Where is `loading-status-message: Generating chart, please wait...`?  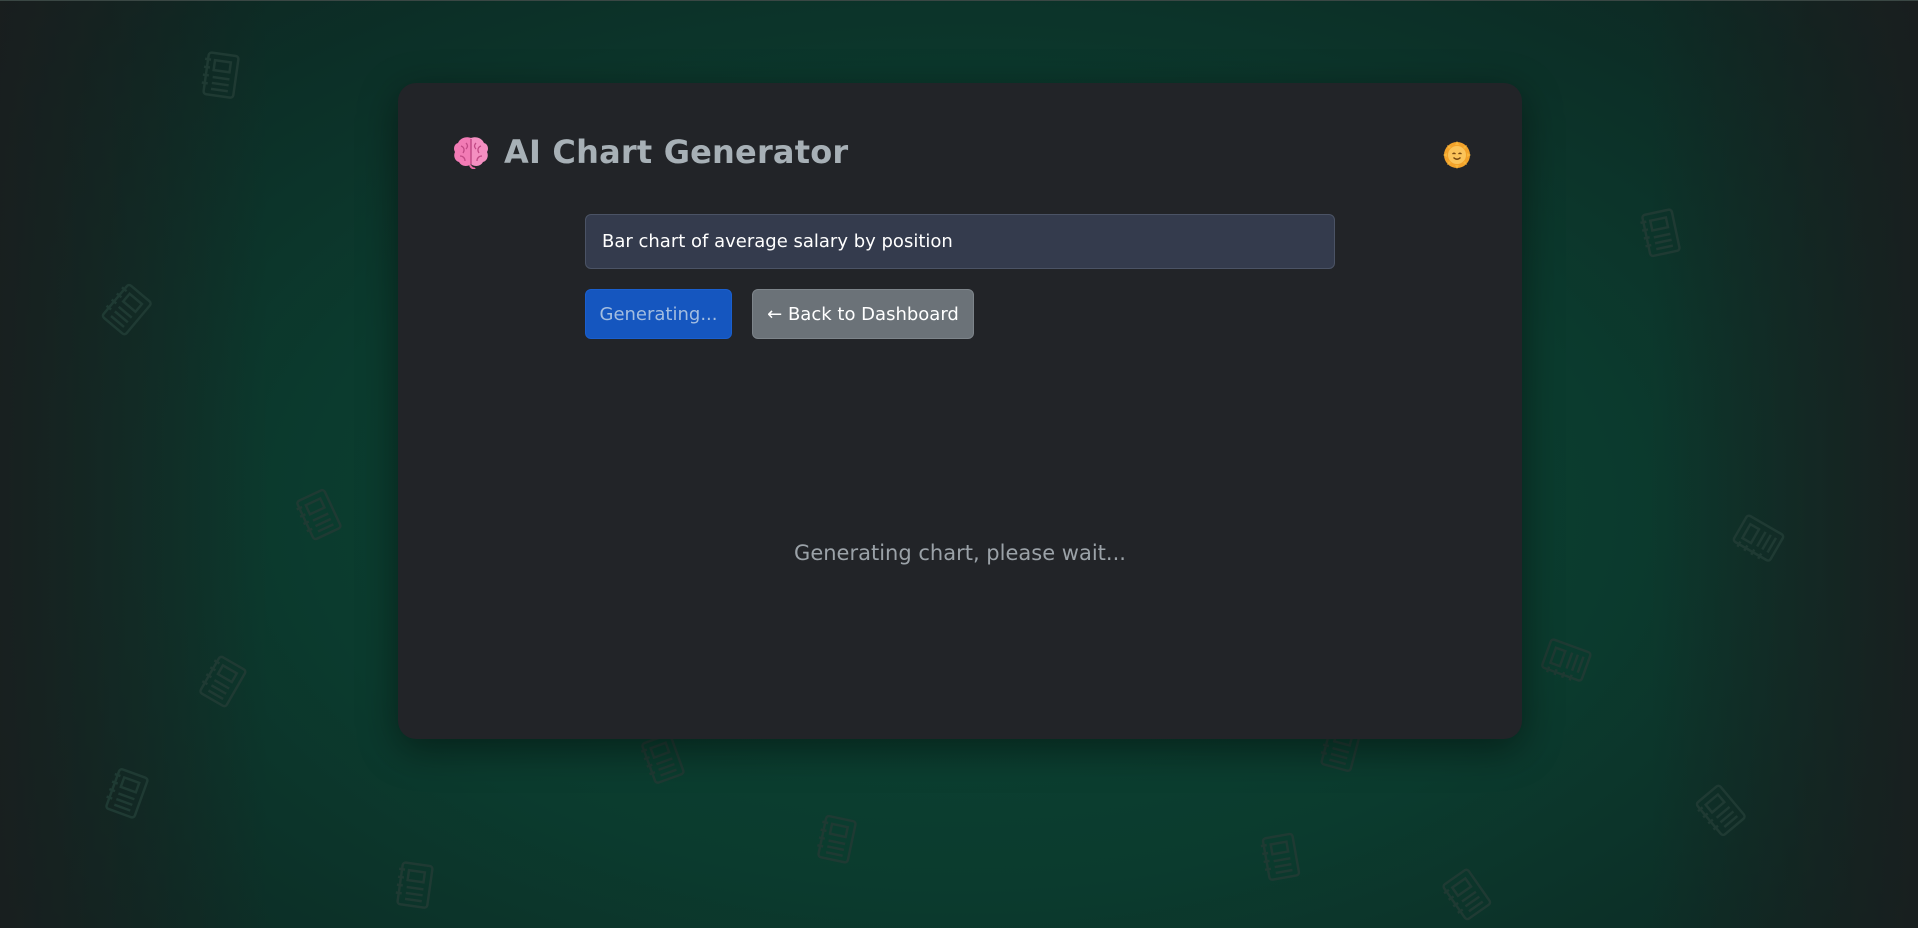 loading-status-message: Generating chart, please wait... is located at coordinates (960, 553).